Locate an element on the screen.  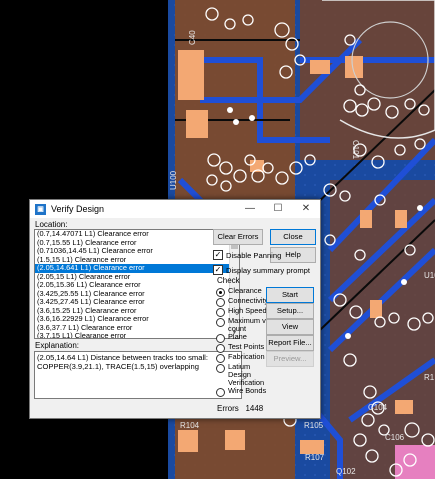
pcb-label-c104: C104 is located at coordinates (378, 407).